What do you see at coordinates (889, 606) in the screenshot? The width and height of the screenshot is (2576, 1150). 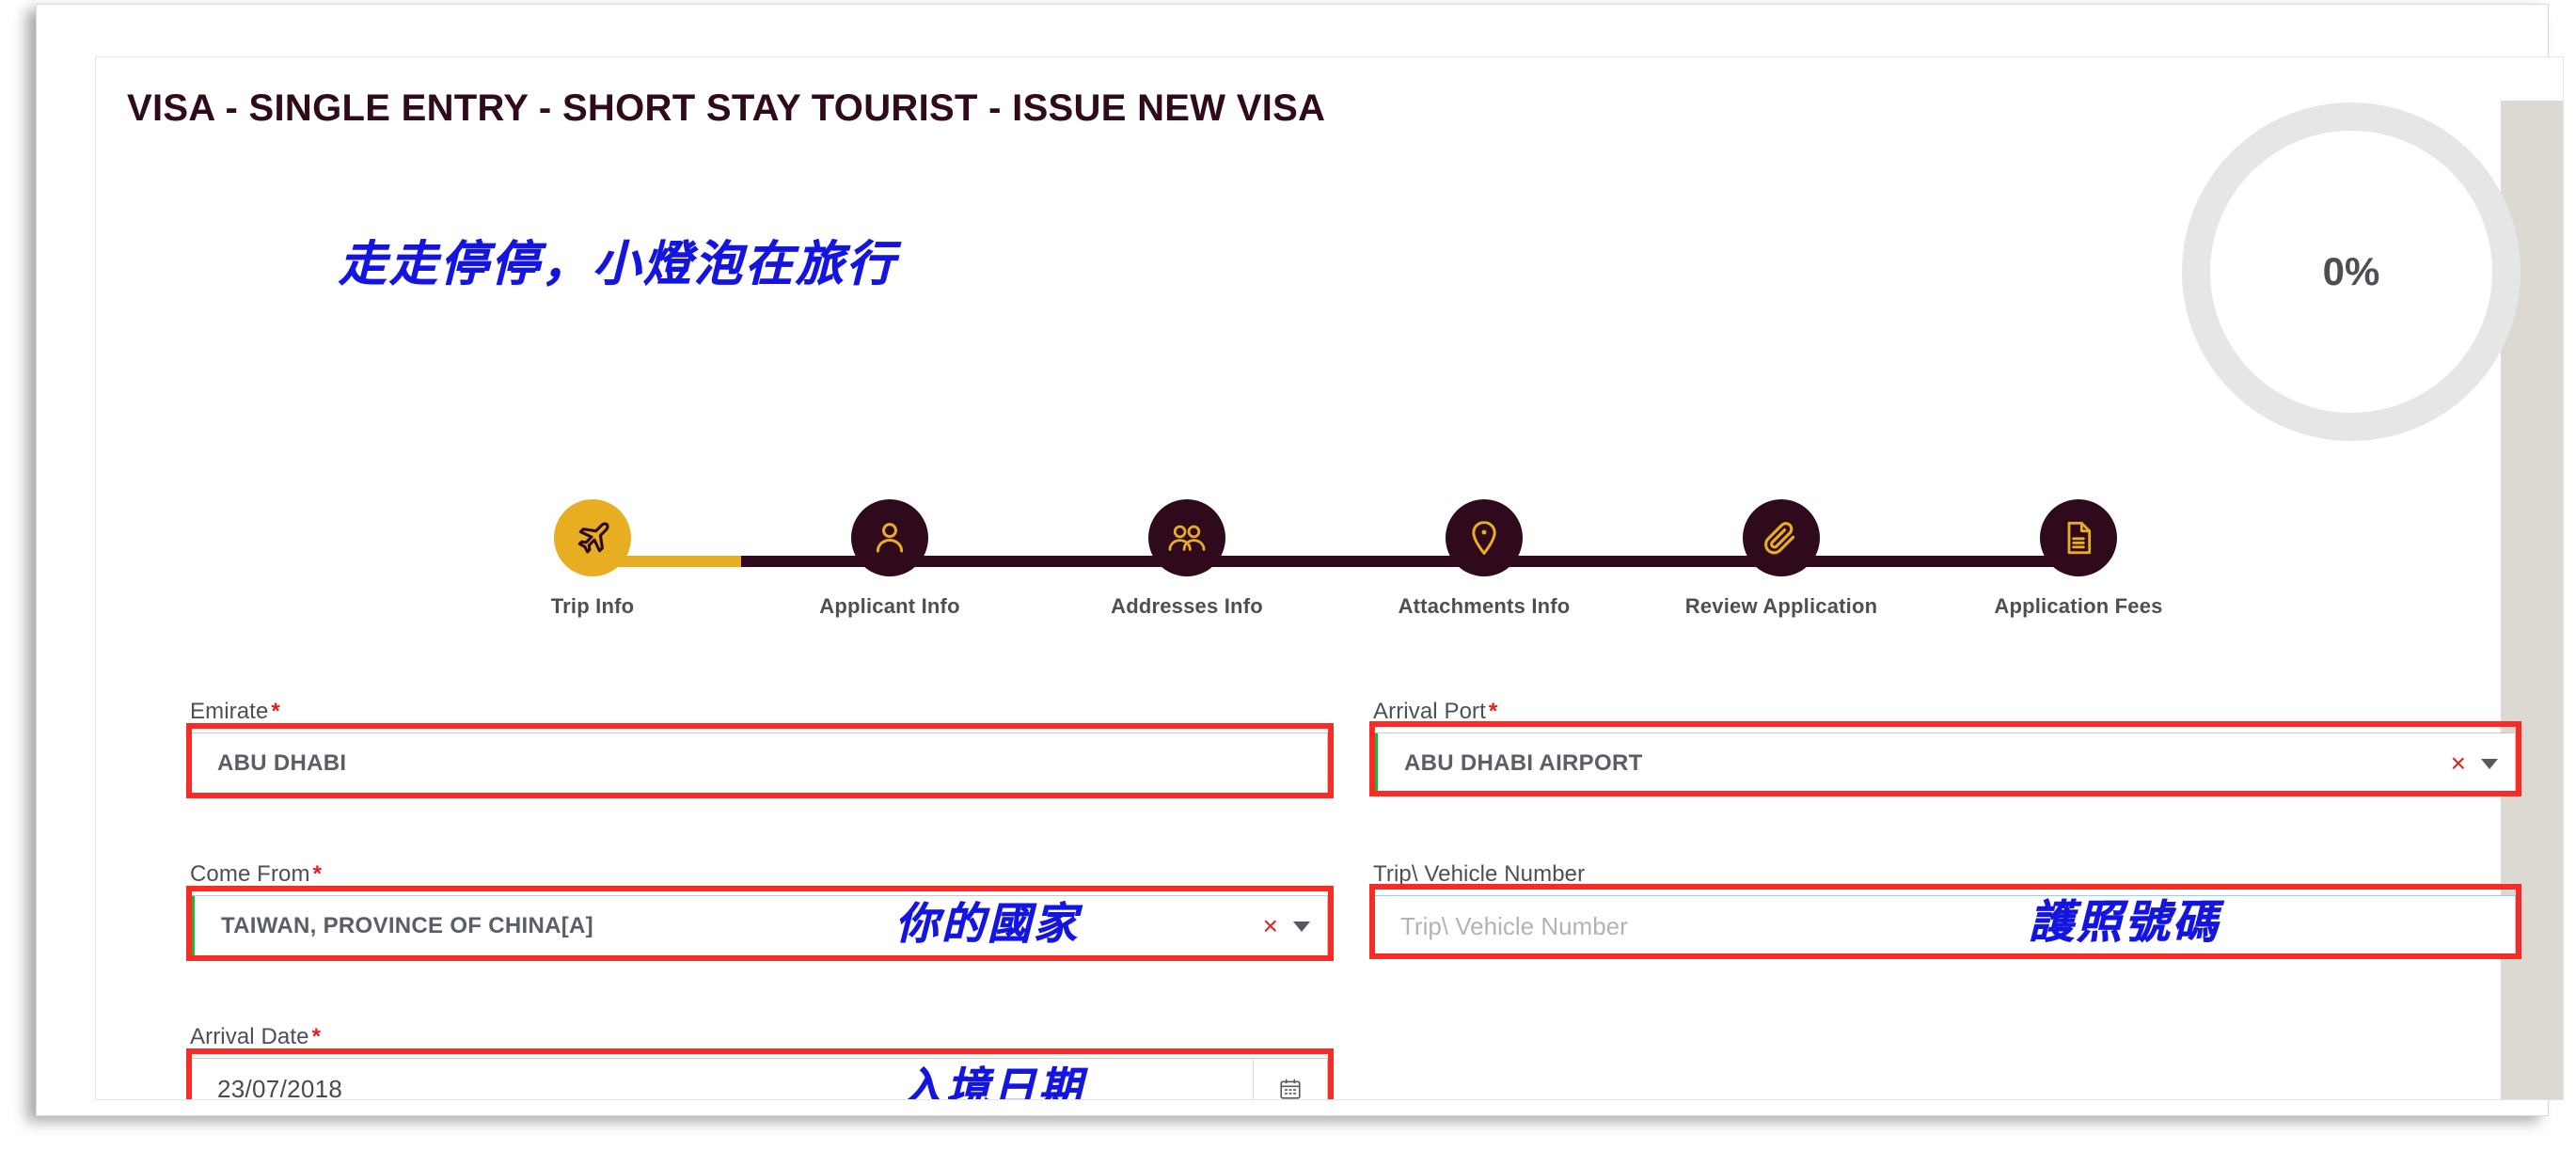 I see `step-applicant-info-label: Applicant Info` at bounding box center [889, 606].